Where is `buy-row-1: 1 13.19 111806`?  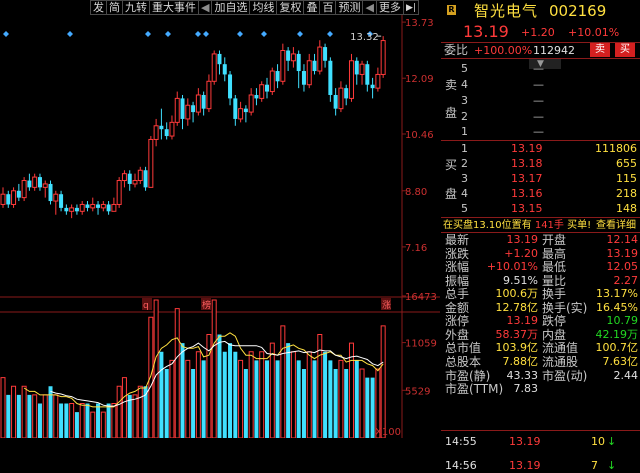 buy-row-1: 1 13.19 111806 is located at coordinates (540, 148).